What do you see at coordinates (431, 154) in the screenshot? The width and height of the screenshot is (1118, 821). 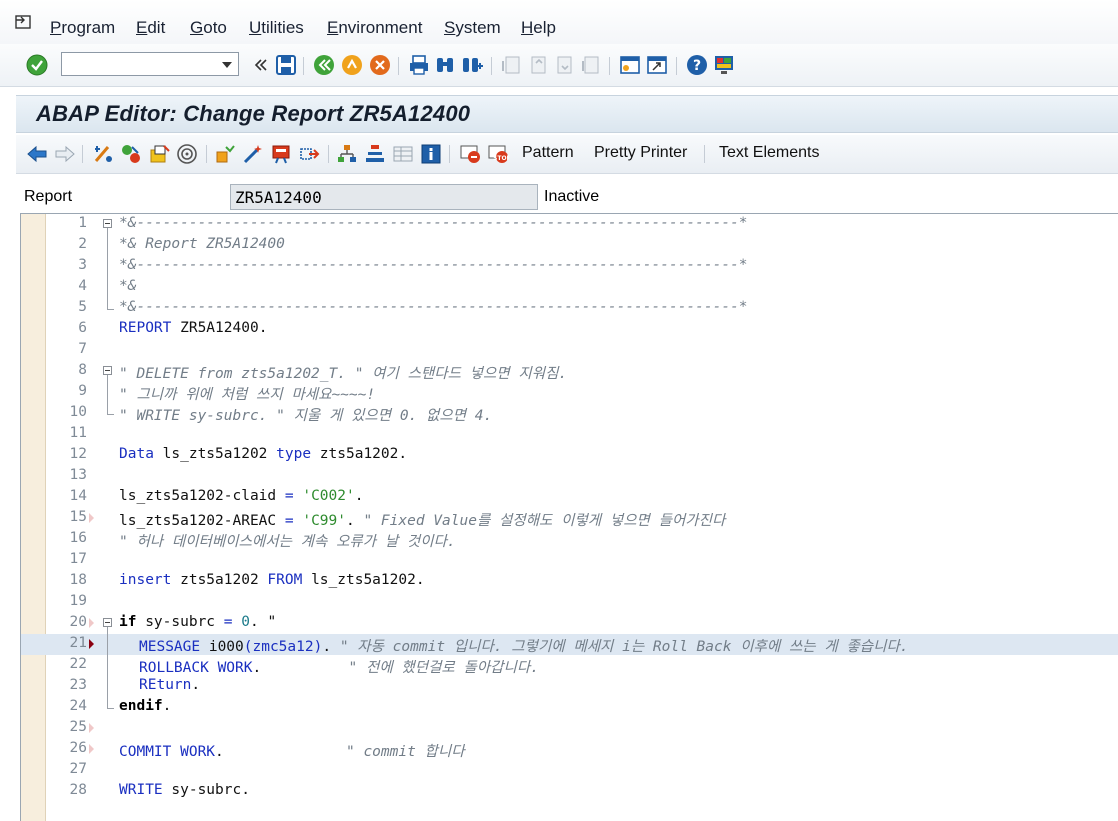 I see `info-icon` at bounding box center [431, 154].